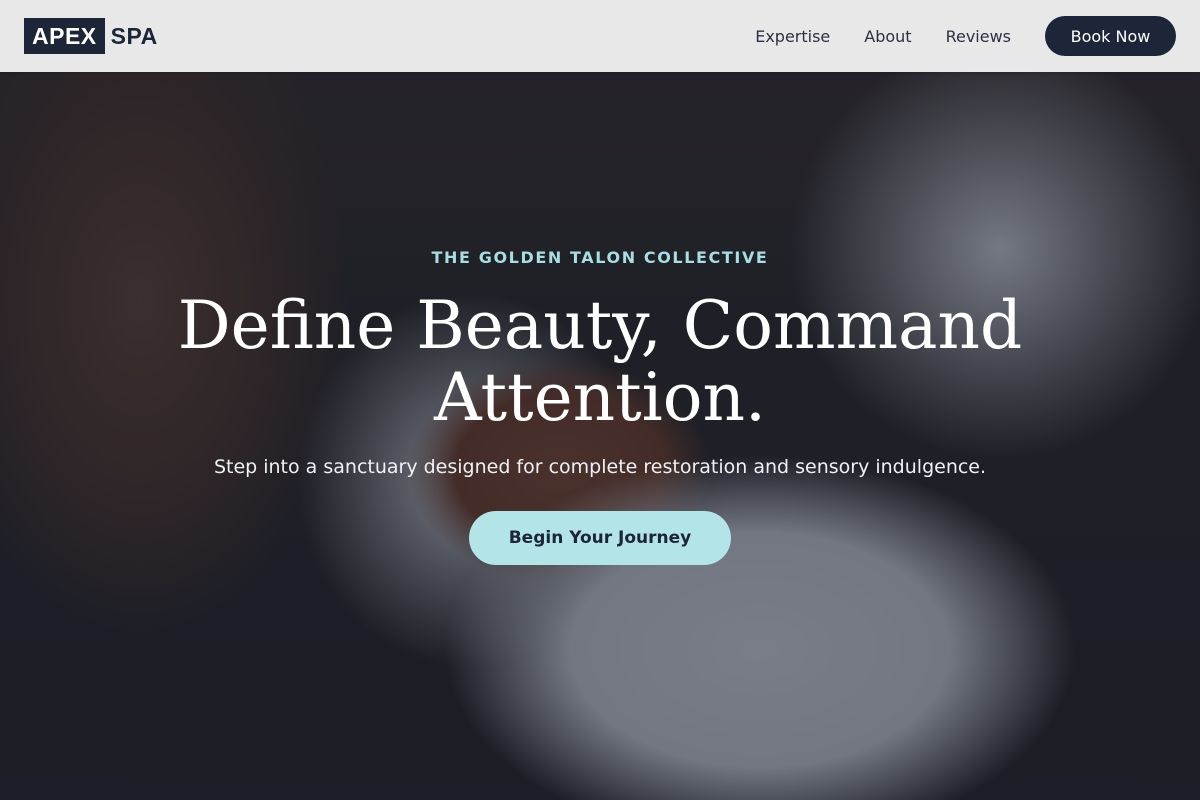 This screenshot has width=1200, height=800. What do you see at coordinates (792, 36) in the screenshot?
I see `nav-link-expertise: Expertise` at bounding box center [792, 36].